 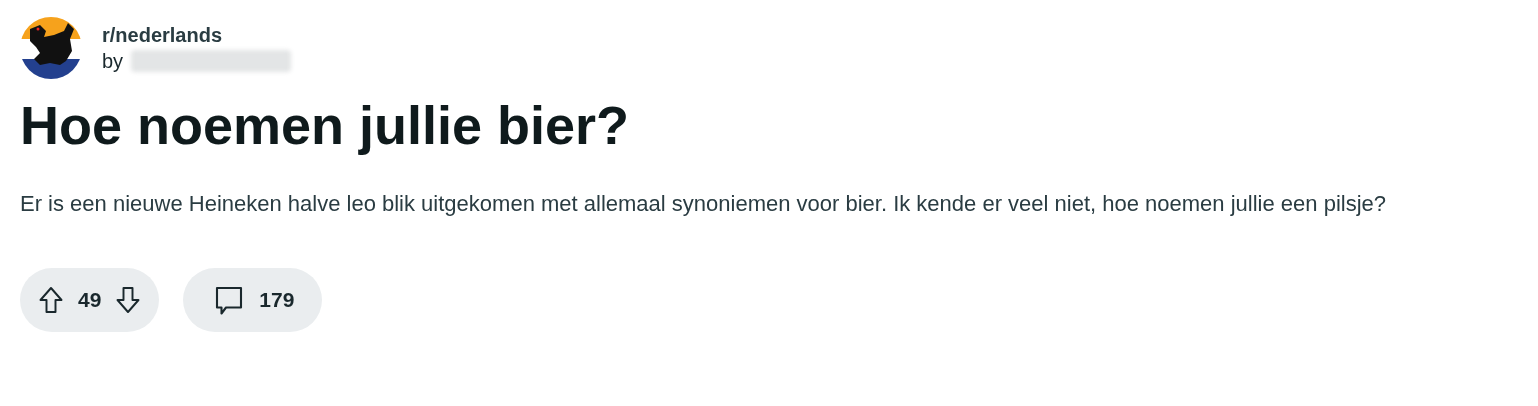 What do you see at coordinates (90, 300) in the screenshot?
I see `vote-score: 49` at bounding box center [90, 300].